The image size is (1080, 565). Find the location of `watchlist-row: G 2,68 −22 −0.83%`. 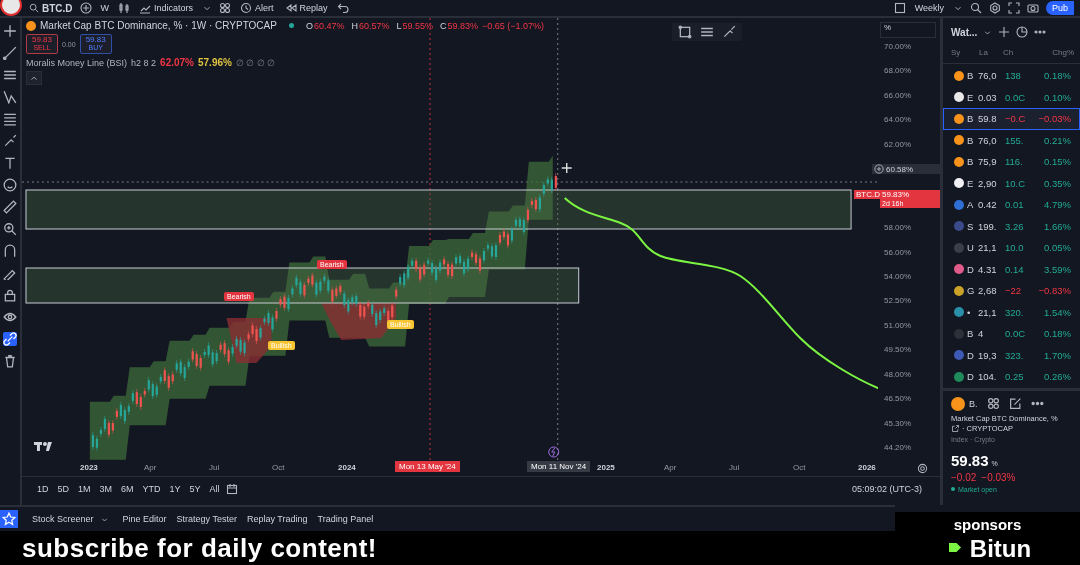

watchlist-row: G 2,68 −22 −0.83% is located at coordinates (1011, 291).